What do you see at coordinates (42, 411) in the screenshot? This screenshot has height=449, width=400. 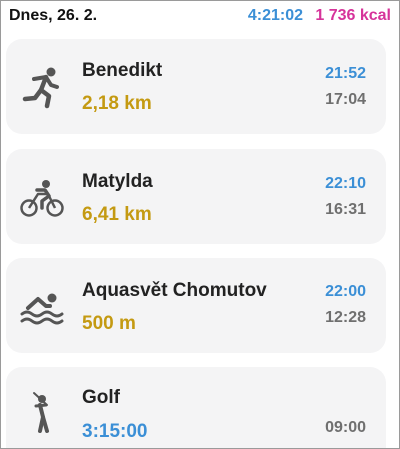 I see `golf-icon` at bounding box center [42, 411].